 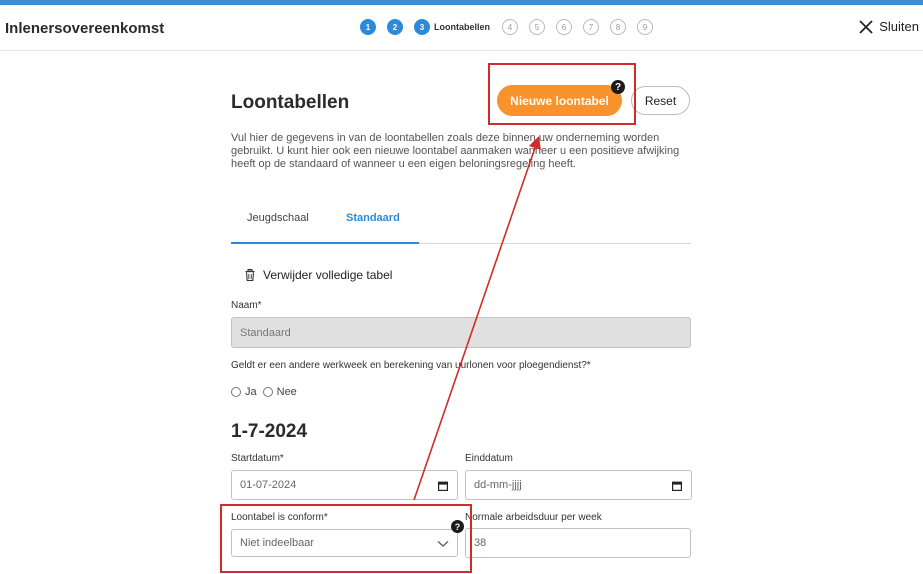 I want to click on step-7: 7, so click(x=591, y=27).